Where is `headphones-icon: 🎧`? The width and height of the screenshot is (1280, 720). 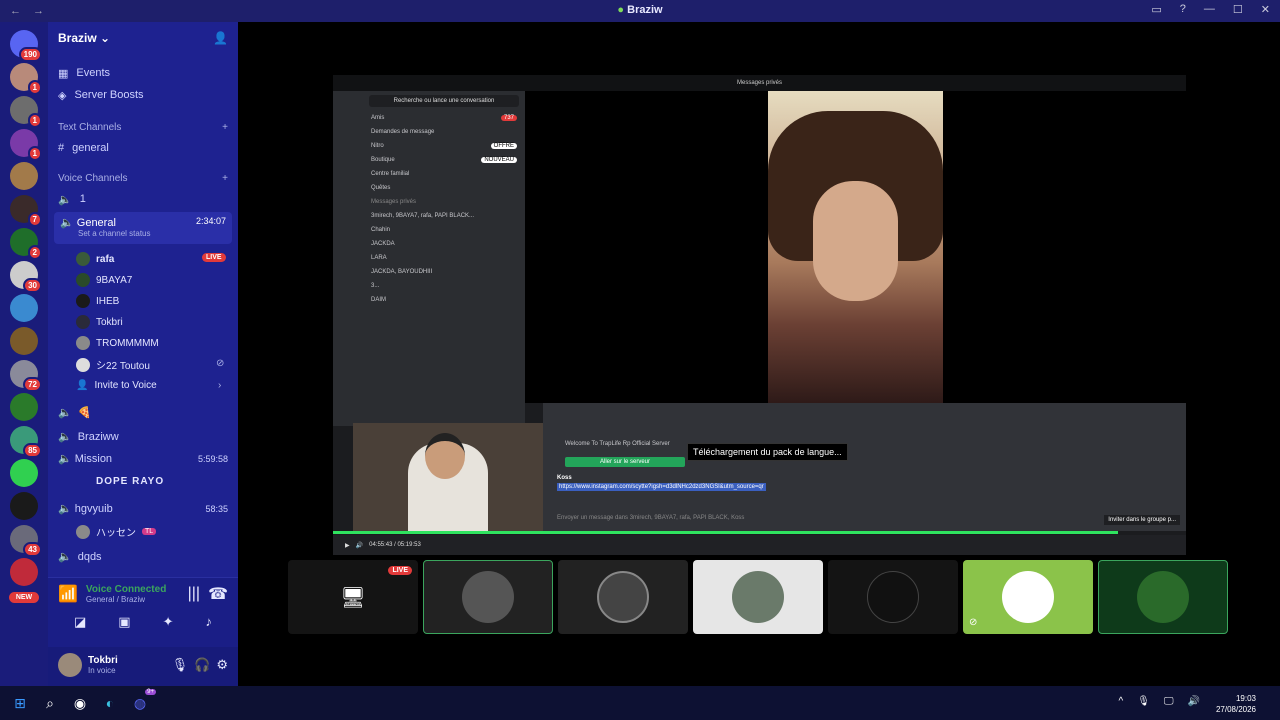
headphones-icon: 🎧 is located at coordinates (202, 665).